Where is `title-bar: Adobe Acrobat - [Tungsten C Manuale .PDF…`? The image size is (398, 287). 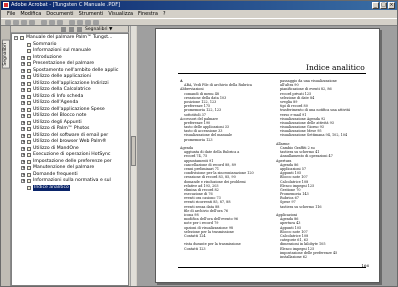 title-bar: Adobe Acrobat - [Tungsten C Manuale .PDF… is located at coordinates (199, 5).